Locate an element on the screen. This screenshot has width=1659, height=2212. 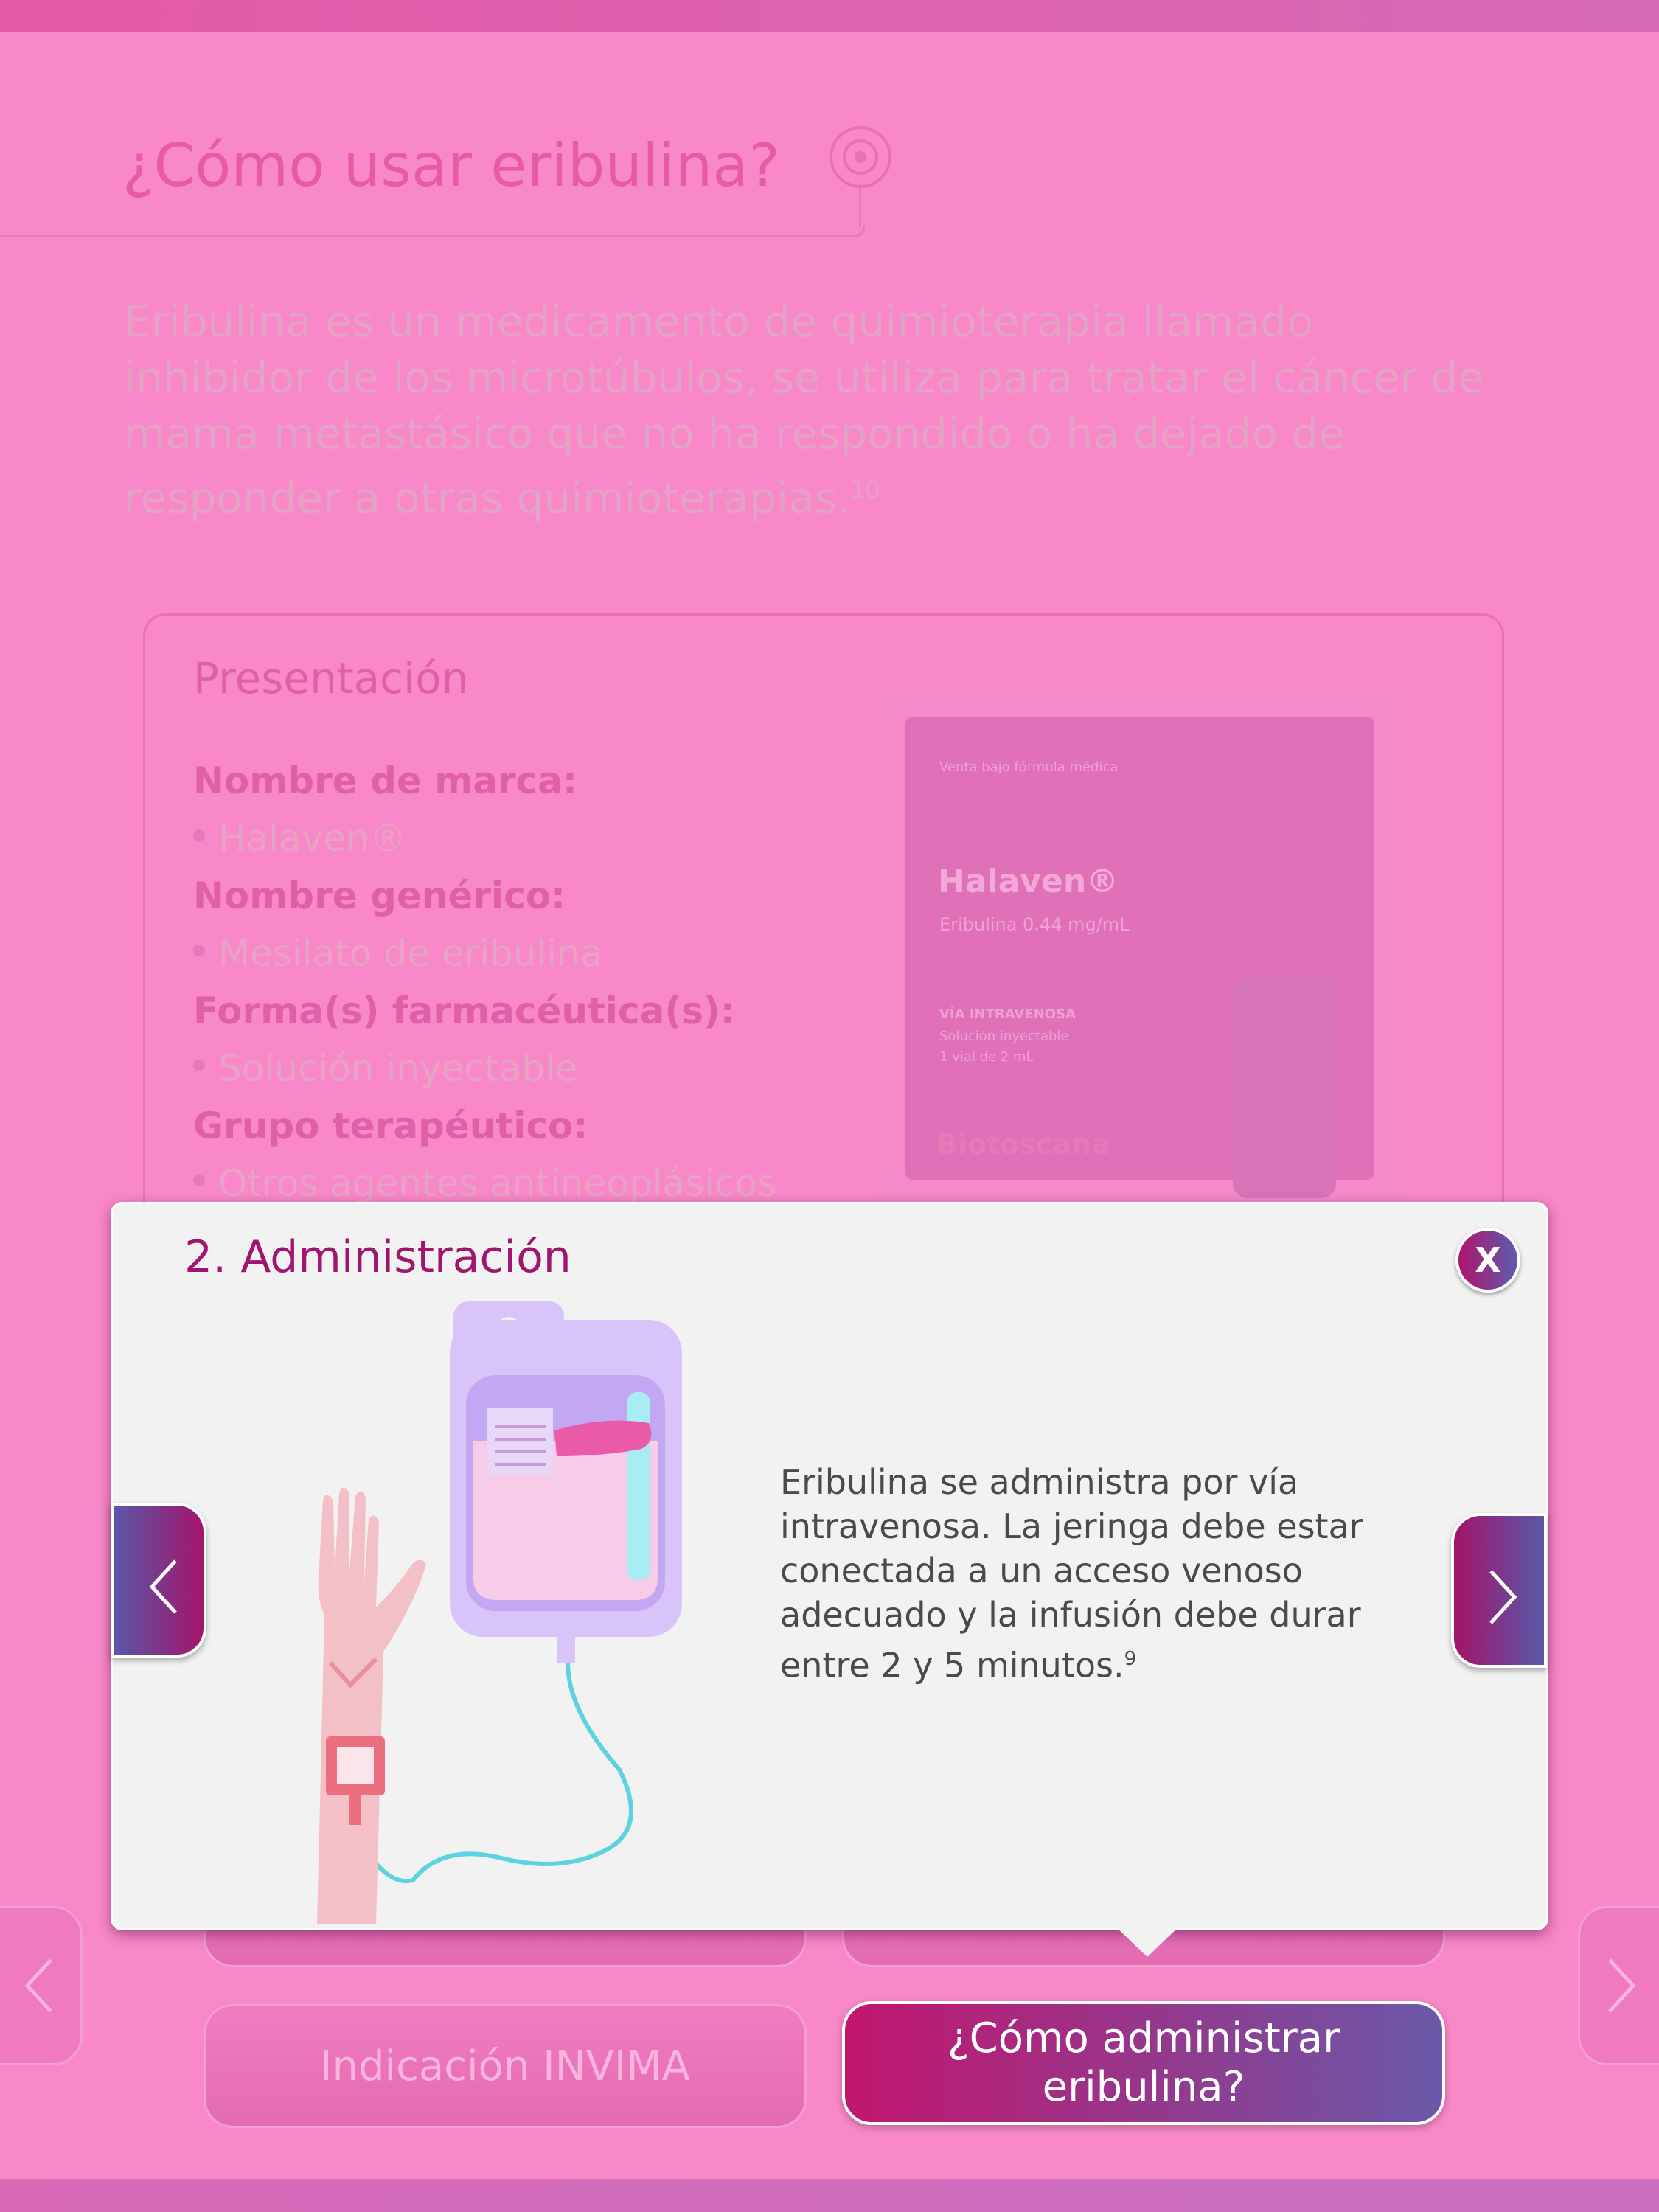
generic-name-label: Nombre genérico: is located at coordinates (379, 895).